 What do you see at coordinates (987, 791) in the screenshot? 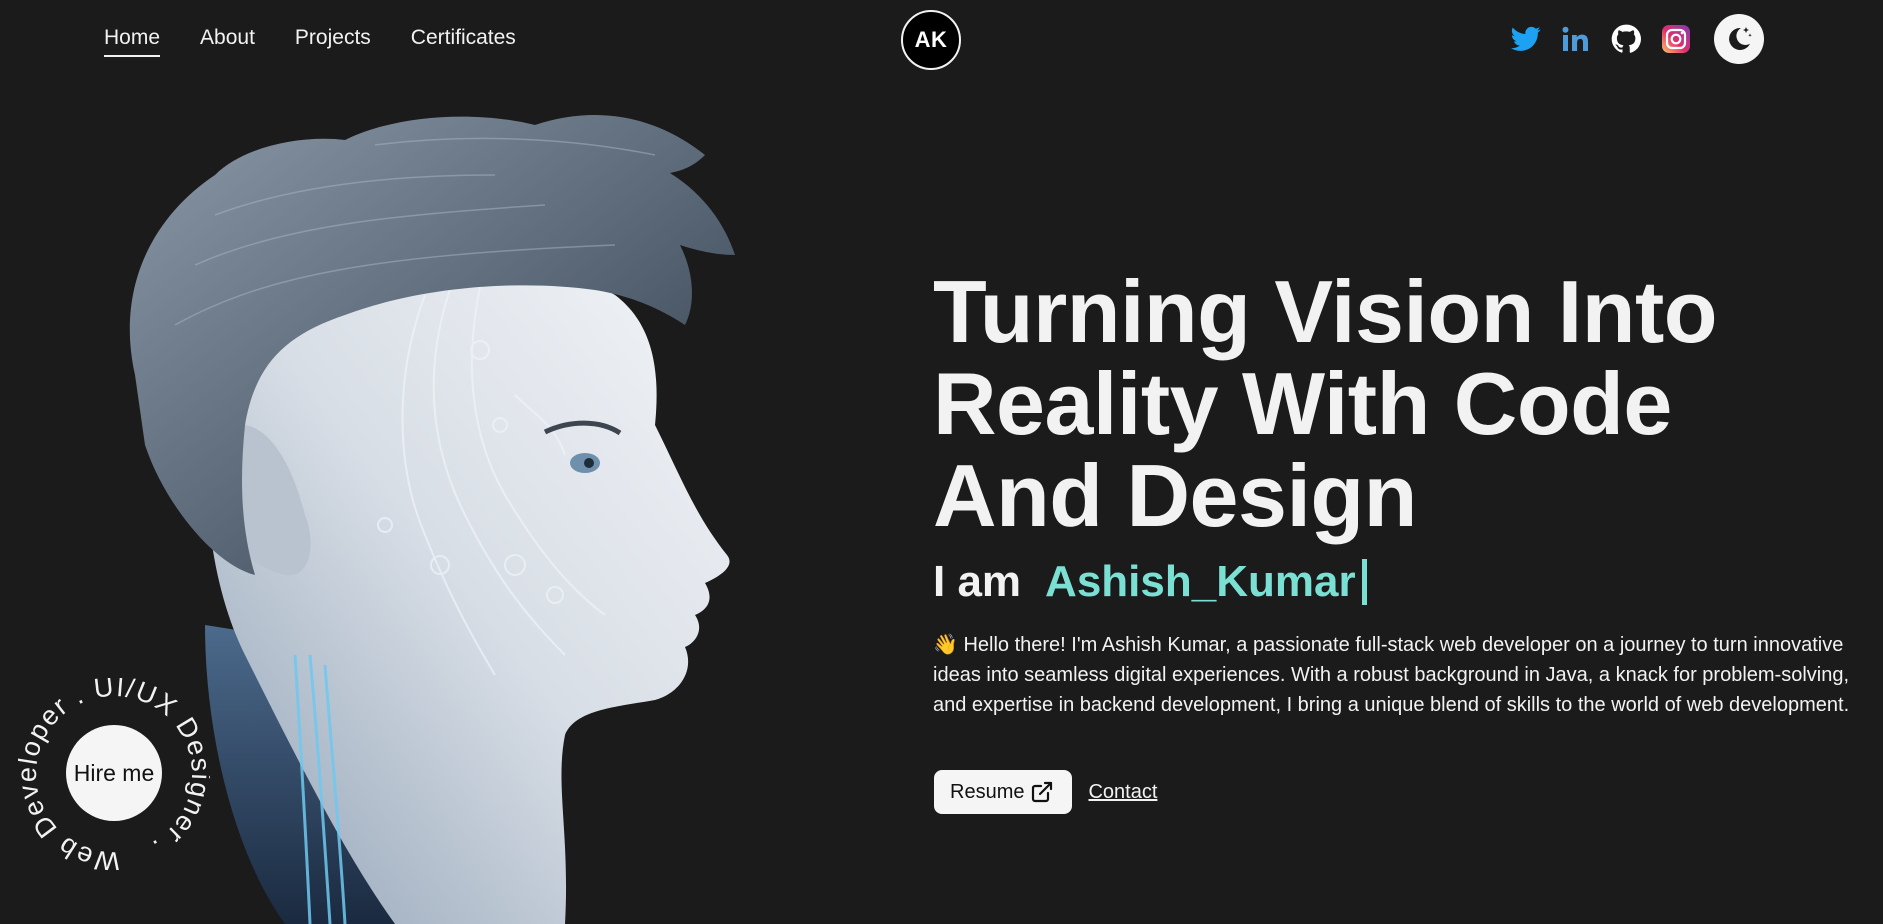
I see `resume-label: Resume` at bounding box center [987, 791].